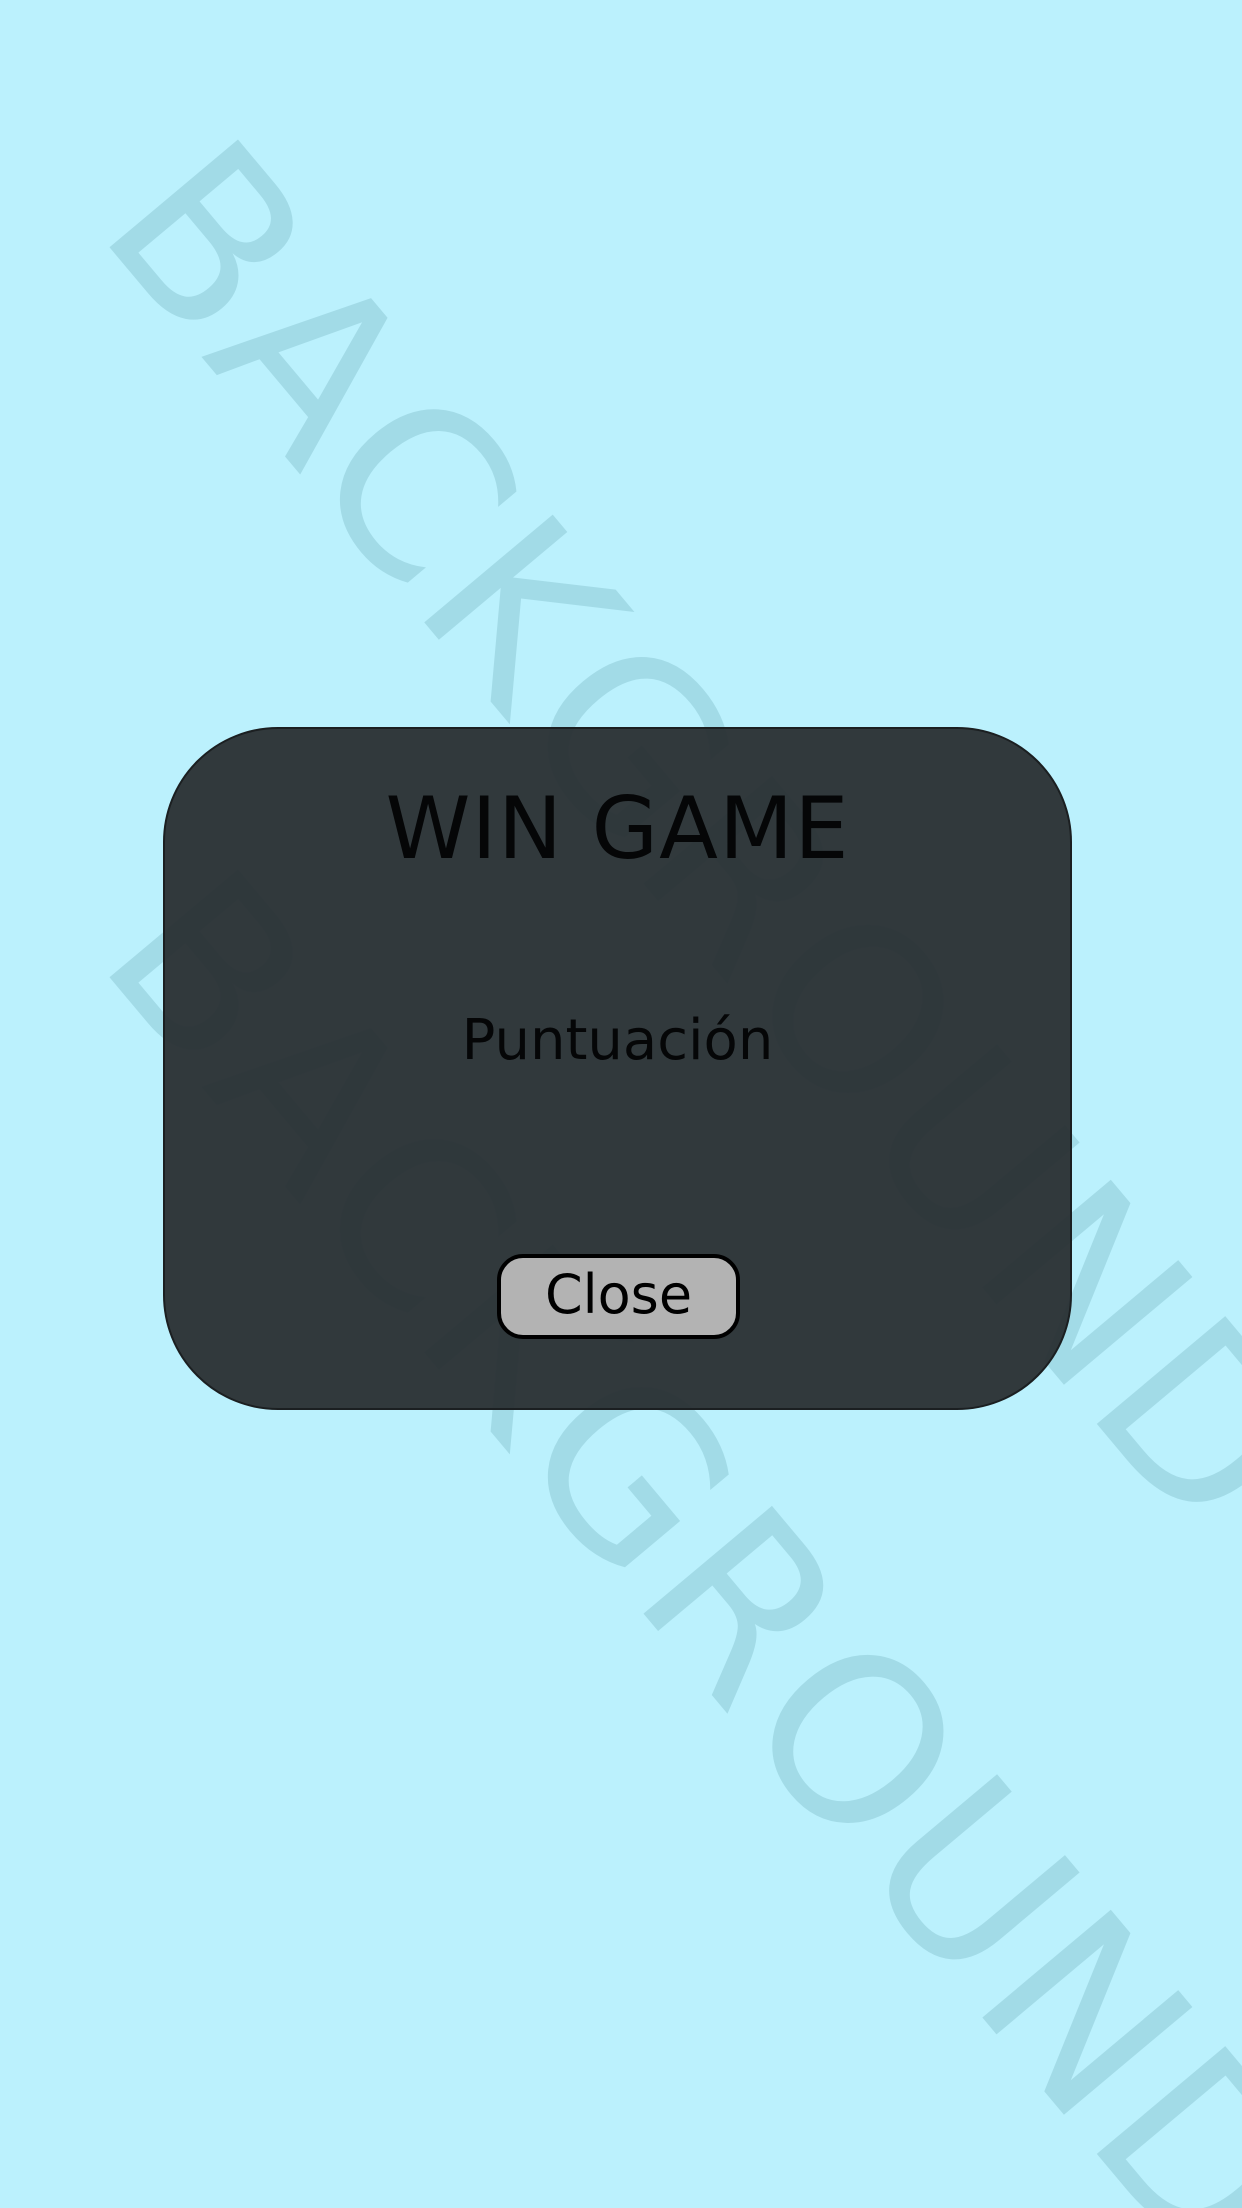 The image size is (1242, 2208). I want to click on close-button: Close, so click(618, 1296).